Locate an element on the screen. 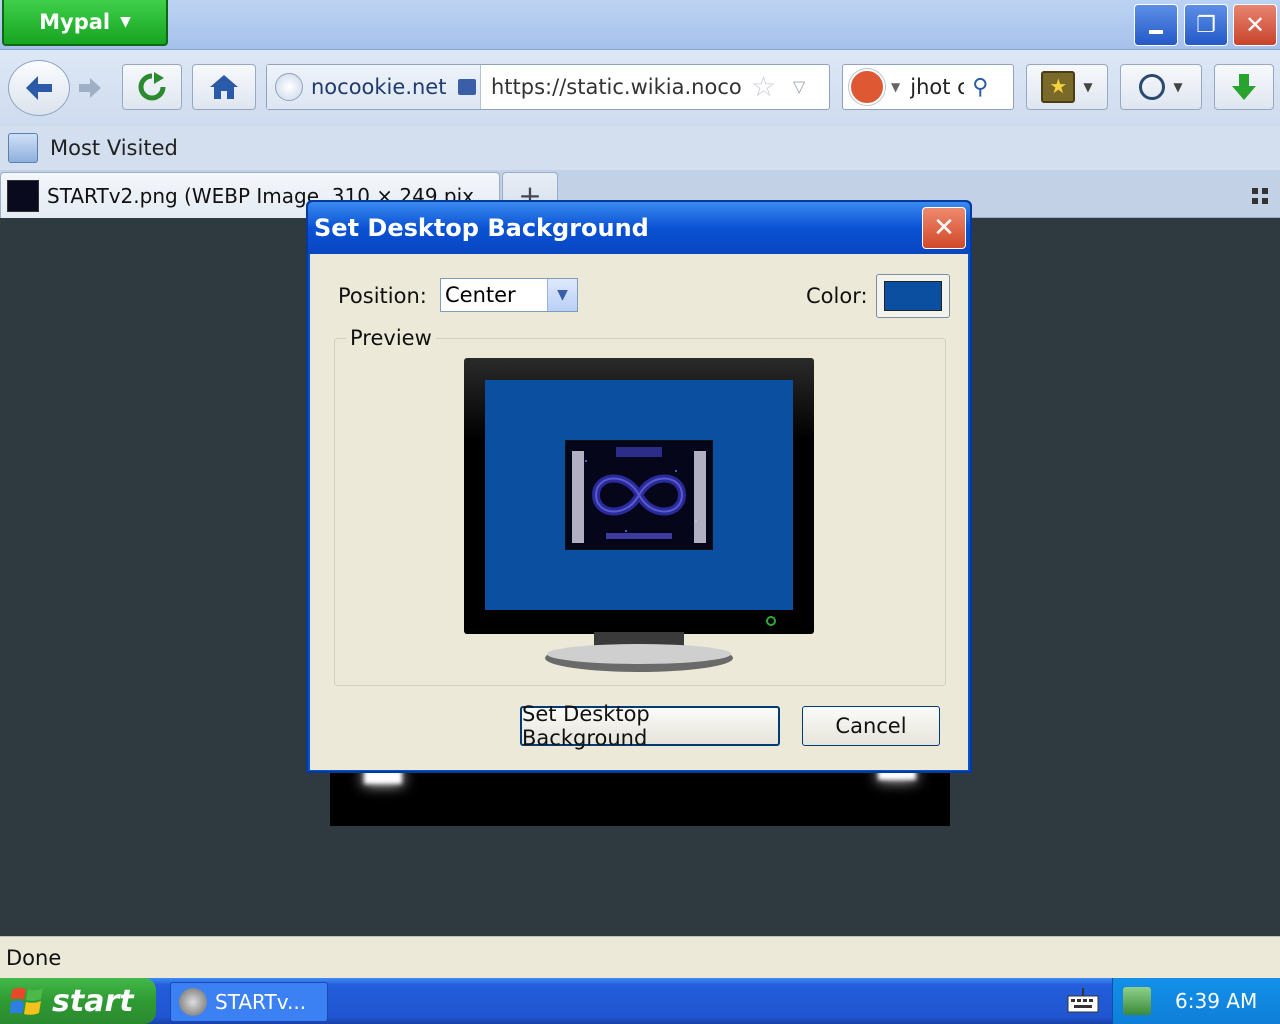  forward-button is located at coordinates (90, 88).